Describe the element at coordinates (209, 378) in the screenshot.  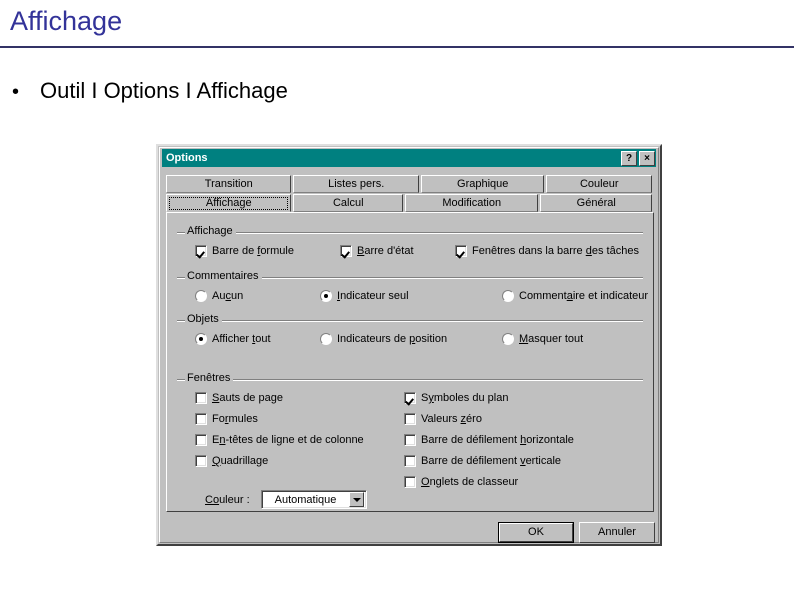
I see `group-fenetres-label: Fenêtres` at that location.